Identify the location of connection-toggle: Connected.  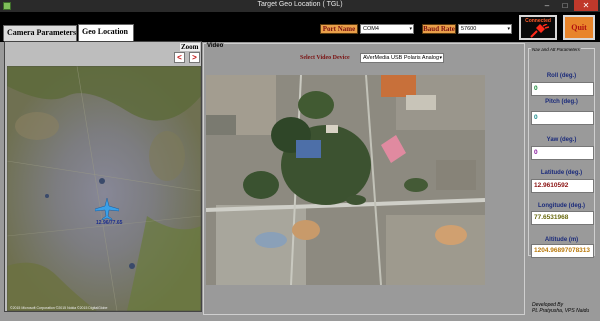
(538, 27).